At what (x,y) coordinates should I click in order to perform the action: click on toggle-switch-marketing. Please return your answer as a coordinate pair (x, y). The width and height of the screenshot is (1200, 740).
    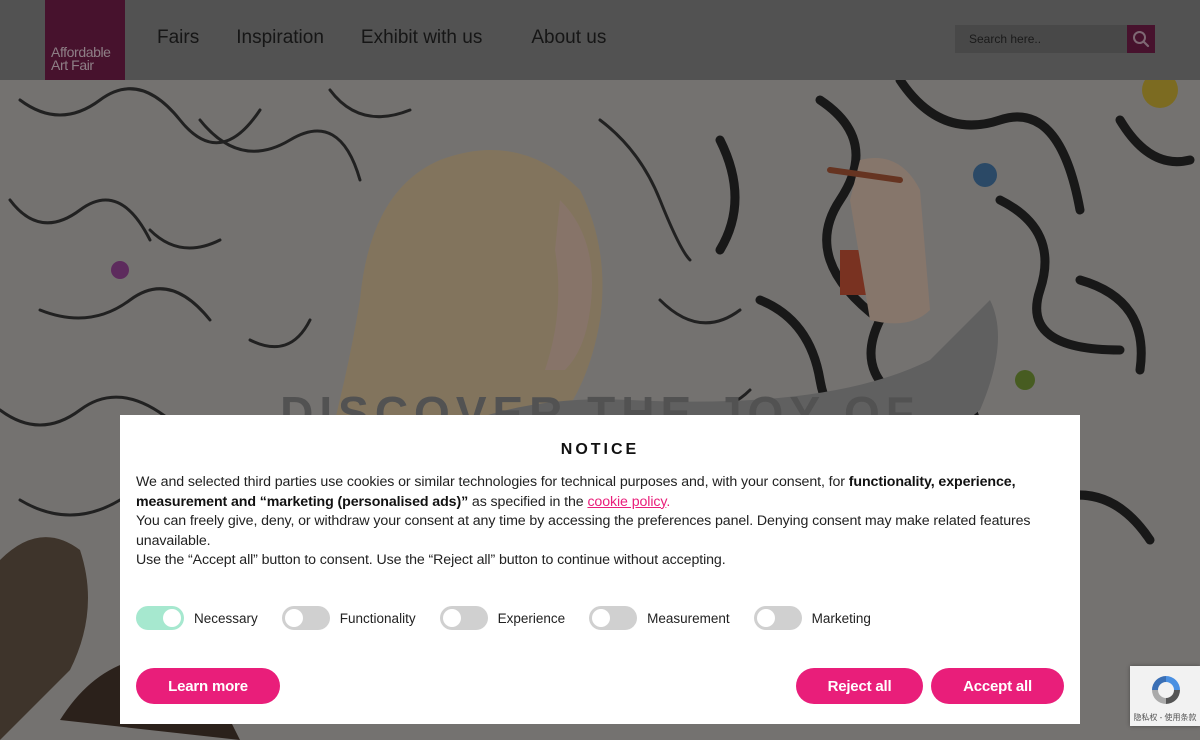
    Looking at the image, I should click on (777, 618).